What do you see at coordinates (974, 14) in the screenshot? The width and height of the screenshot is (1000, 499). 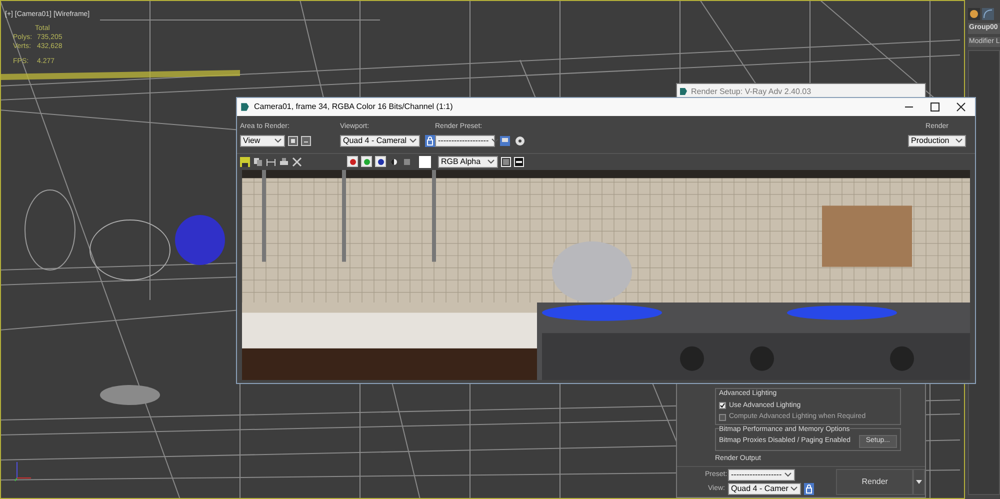 I see `sphere-icon` at bounding box center [974, 14].